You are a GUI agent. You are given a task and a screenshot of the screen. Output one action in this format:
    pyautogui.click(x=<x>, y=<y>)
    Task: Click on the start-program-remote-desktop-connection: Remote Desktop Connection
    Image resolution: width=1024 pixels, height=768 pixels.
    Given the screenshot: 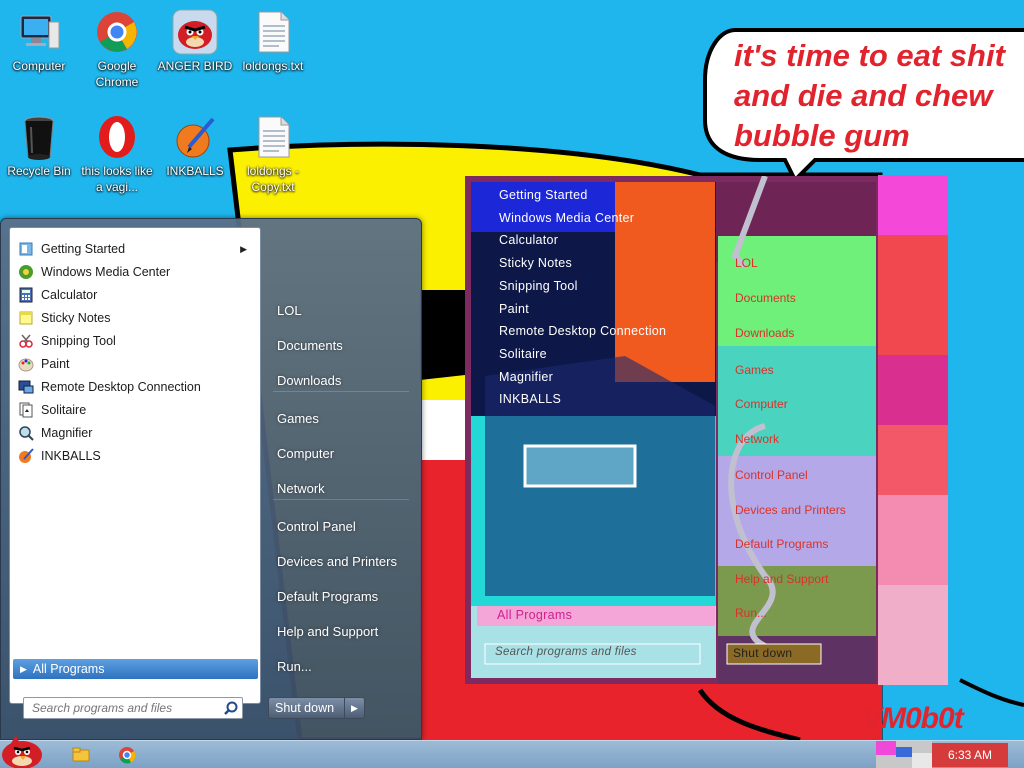 What is the action you would take?
    pyautogui.click(x=135, y=387)
    